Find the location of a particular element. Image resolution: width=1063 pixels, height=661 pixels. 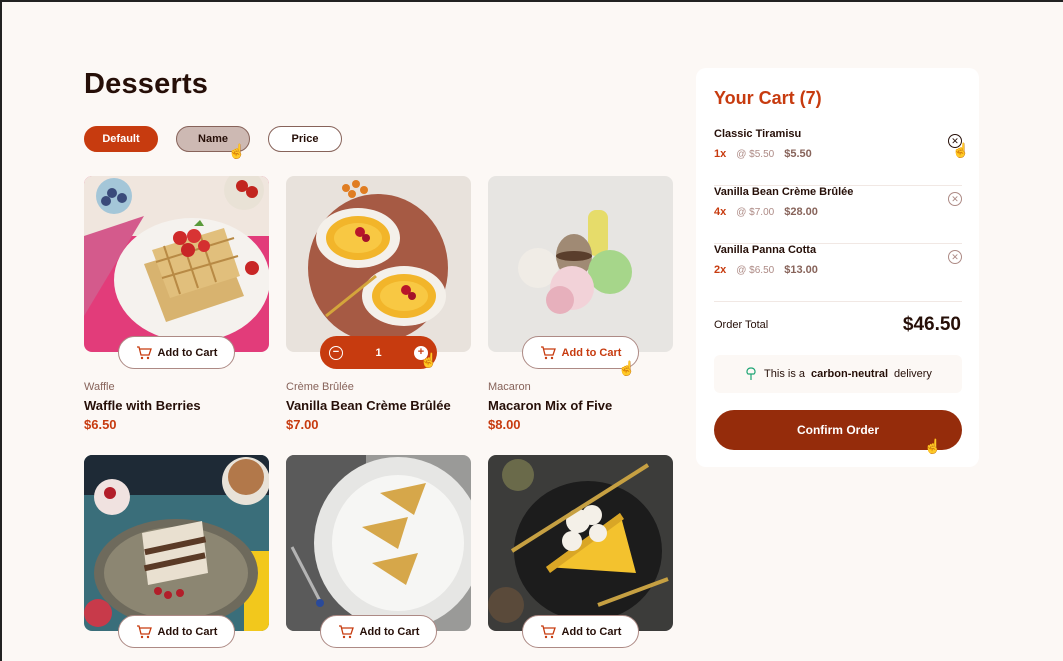

carbon-text-bold: carbon-neutral is located at coordinates (850, 374).